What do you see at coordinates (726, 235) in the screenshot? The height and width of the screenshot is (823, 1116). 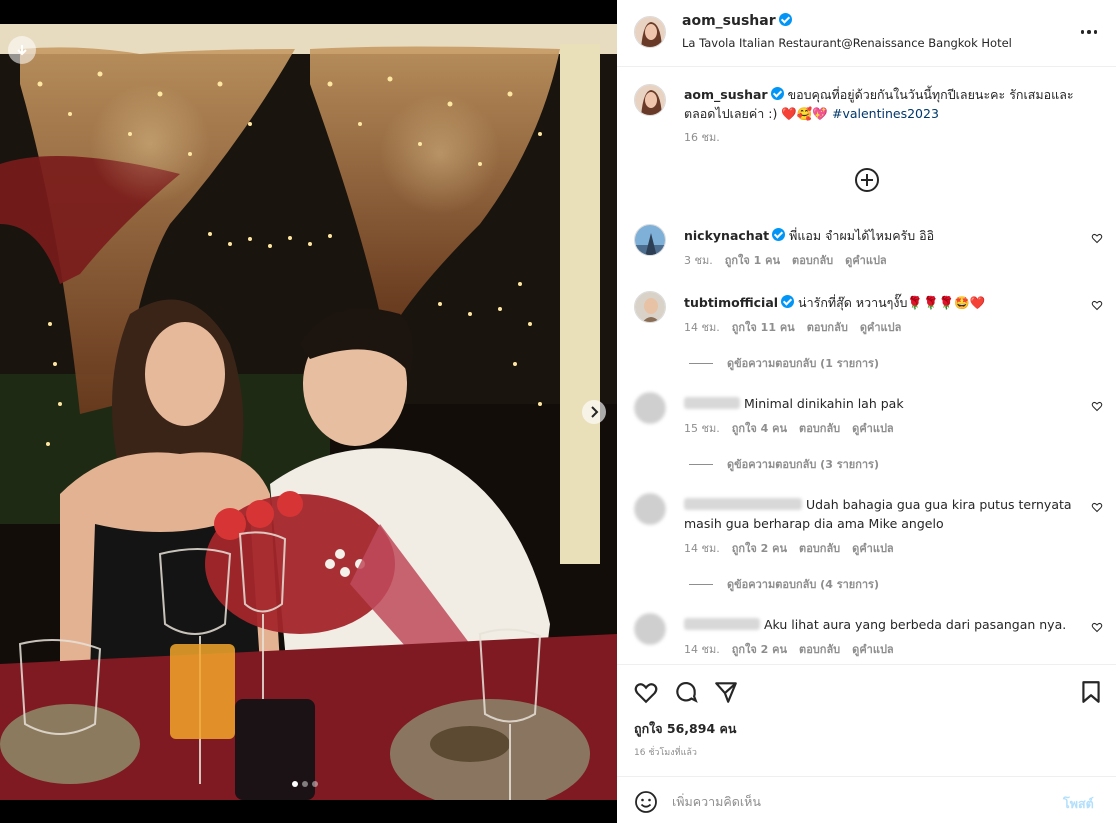 I see `commenter-username: nickynachat` at bounding box center [726, 235].